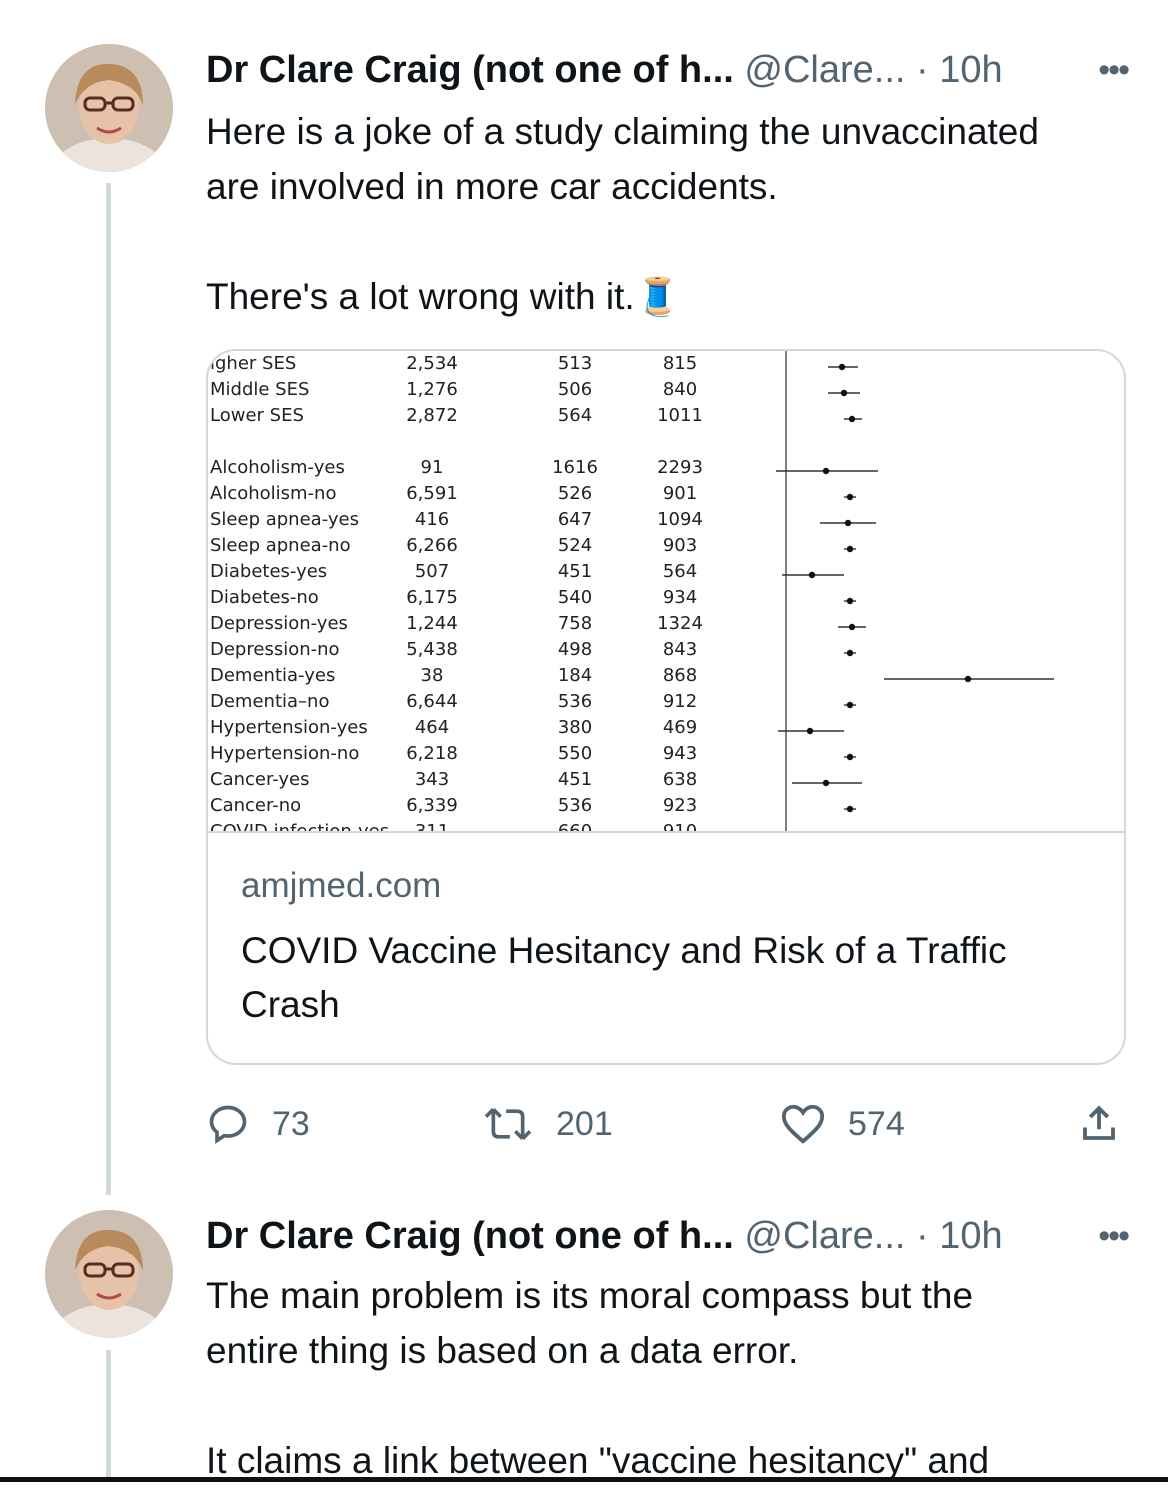 Image resolution: width=1168 pixels, height=1488 pixels. Describe the element at coordinates (584, 1123) in the screenshot. I see `retweet-count: 201` at that location.